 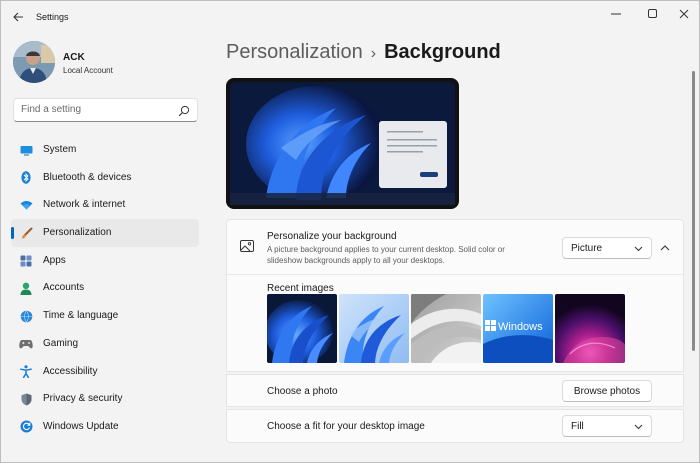 What do you see at coordinates (26, 261) in the screenshot?
I see `apps-icon` at bounding box center [26, 261].